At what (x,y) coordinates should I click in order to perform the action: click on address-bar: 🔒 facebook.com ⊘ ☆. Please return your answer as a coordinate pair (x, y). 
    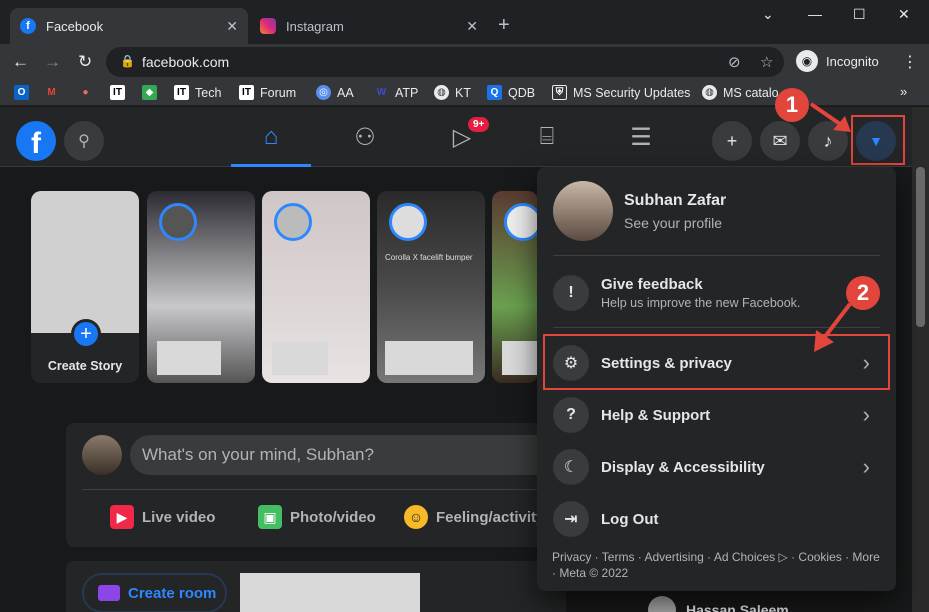
    Looking at the image, I should click on (445, 62).